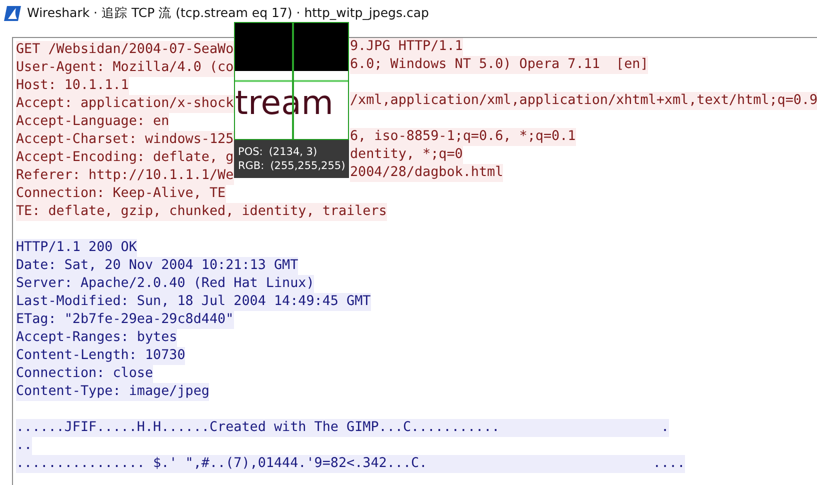 Image resolution: width=817 pixels, height=485 pixels. What do you see at coordinates (228, 13) in the screenshot?
I see `window-title: Wireshark · 追踪 TCP 流 (tcp.stream eq 17) · http_witp_jpegs.cap` at bounding box center [228, 13].